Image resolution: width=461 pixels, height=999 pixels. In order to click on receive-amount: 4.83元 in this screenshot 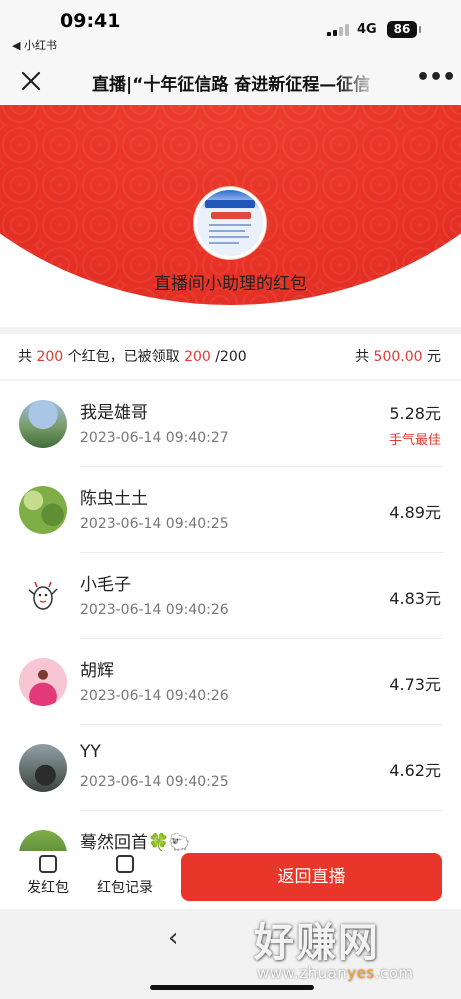, I will do `click(415, 598)`.